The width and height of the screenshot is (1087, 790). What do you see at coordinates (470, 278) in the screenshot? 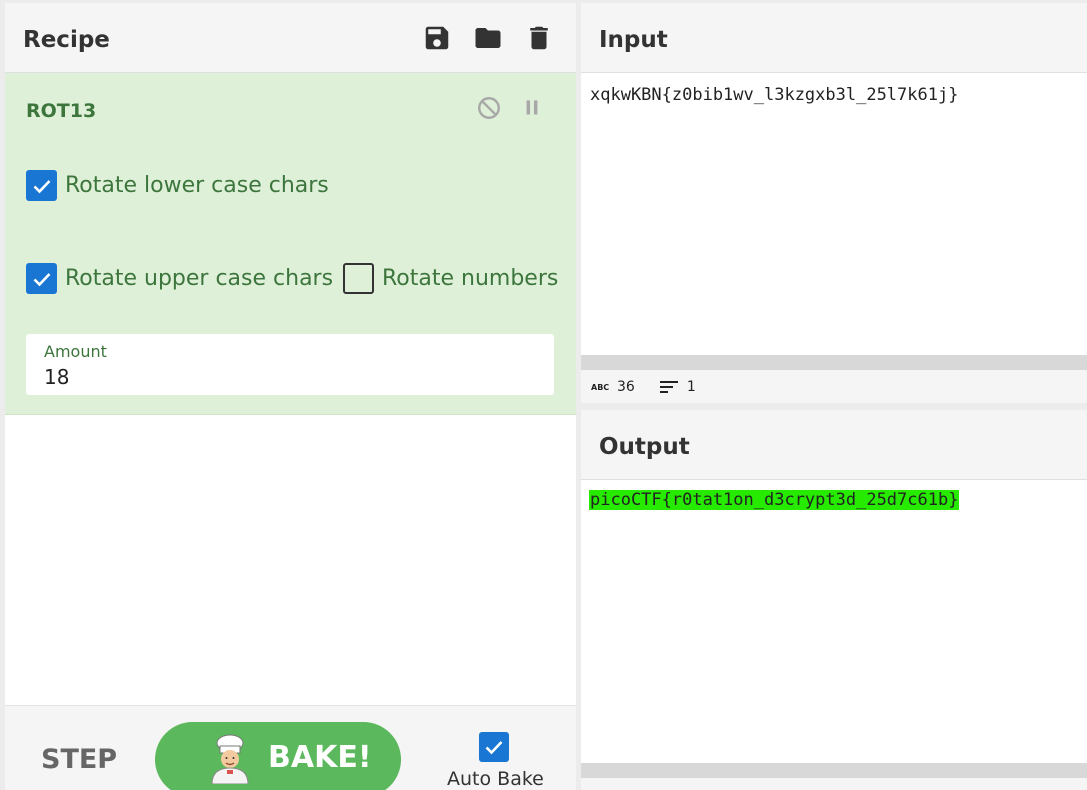
I see `rotate-numbers-label: Rotate numbers` at bounding box center [470, 278].